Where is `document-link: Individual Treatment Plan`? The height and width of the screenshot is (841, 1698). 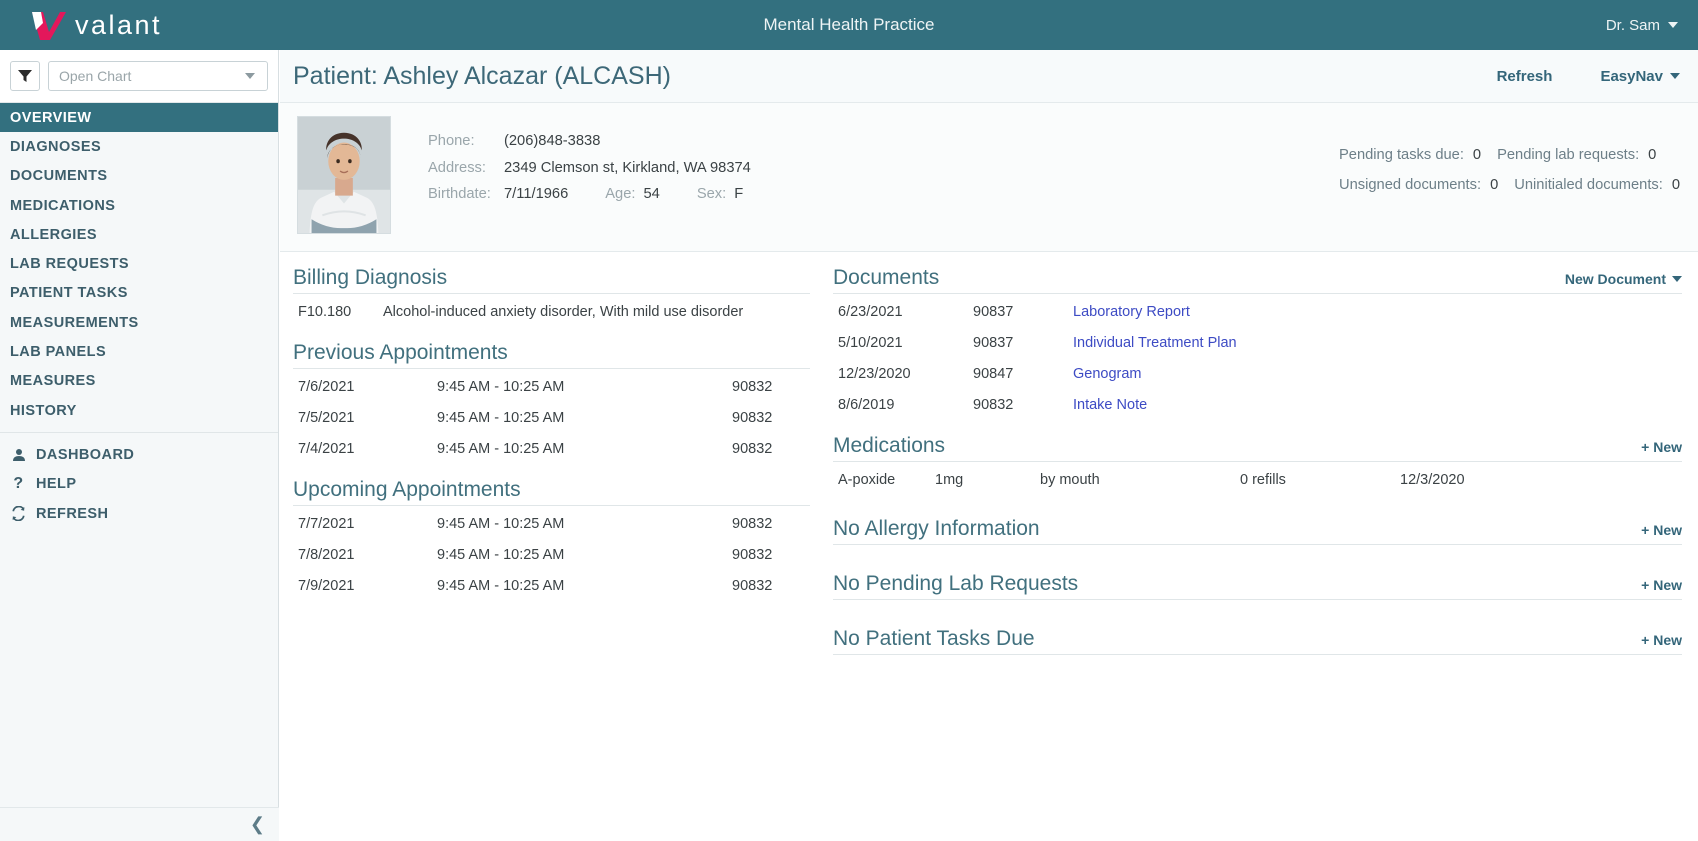
document-link: Individual Treatment Plan is located at coordinates (1155, 343).